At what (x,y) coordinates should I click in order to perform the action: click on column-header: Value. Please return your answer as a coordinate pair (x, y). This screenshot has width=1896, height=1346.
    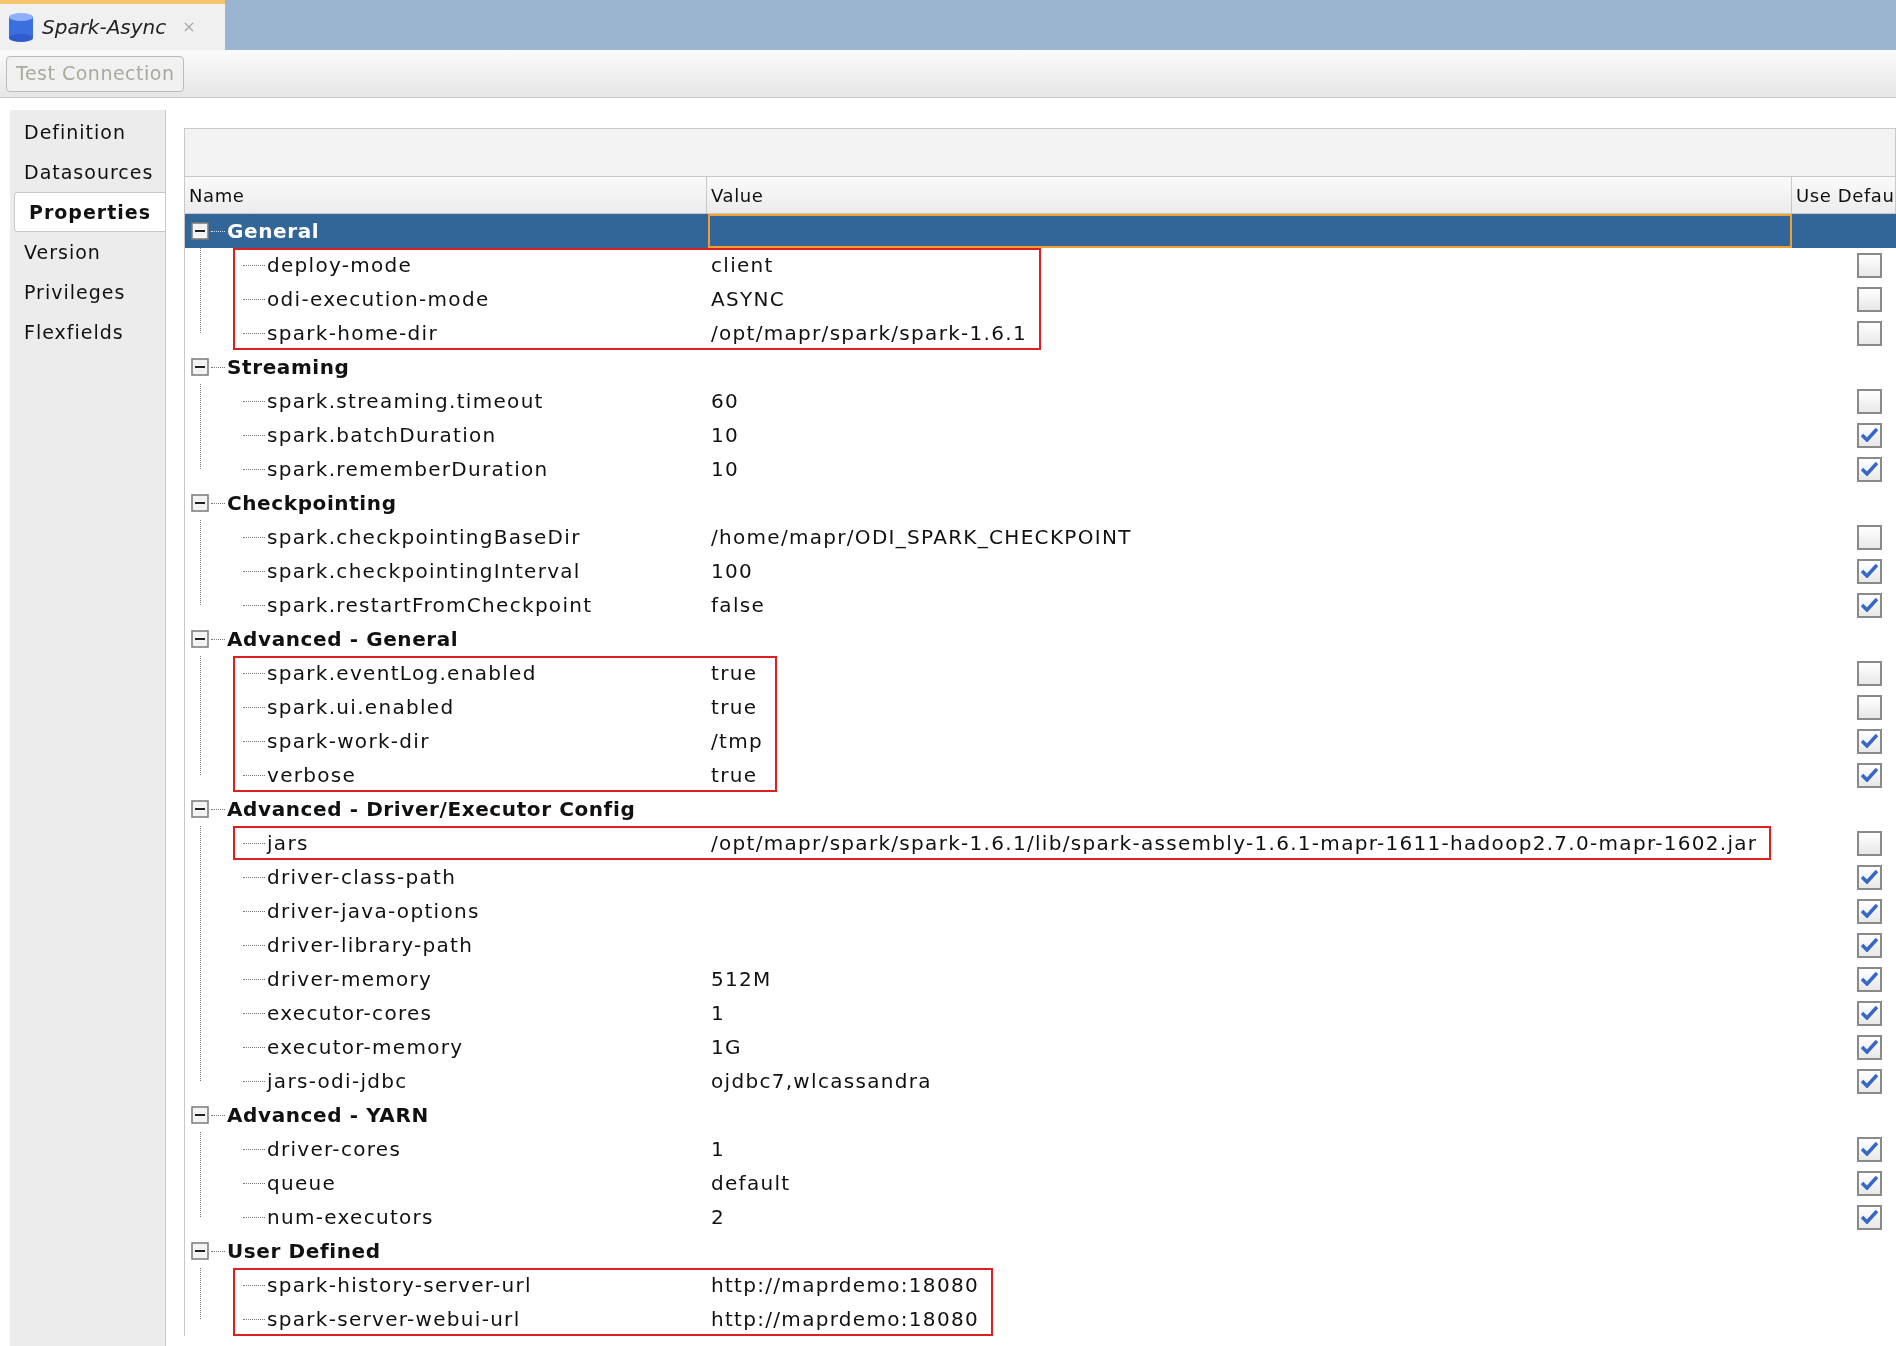
    Looking at the image, I should click on (1249, 195).